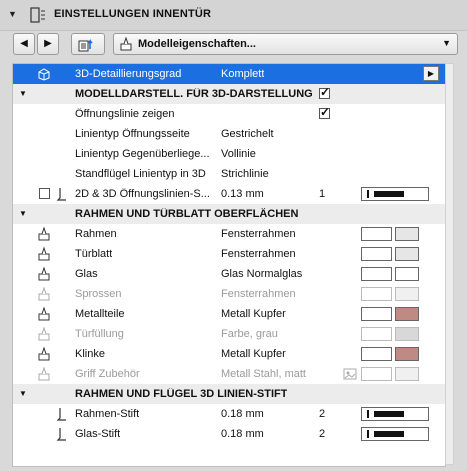 Image resolution: width=467 pixels, height=471 pixels. Describe the element at coordinates (324, 92) in the screenshot. I see `section-checkbox` at that location.